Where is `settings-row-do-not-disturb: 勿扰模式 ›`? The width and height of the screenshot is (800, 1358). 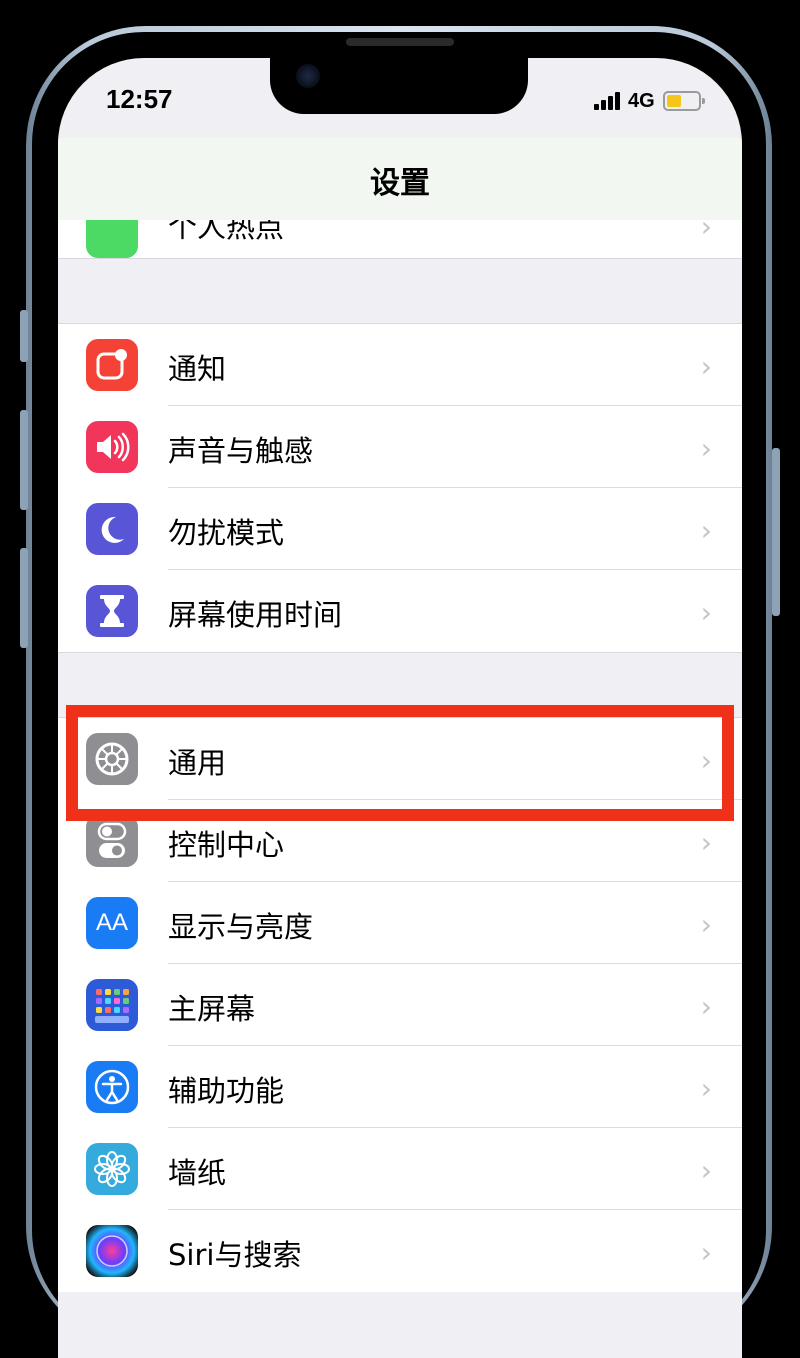
settings-row-do-not-disturb: 勿扰模式 › is located at coordinates (400, 529).